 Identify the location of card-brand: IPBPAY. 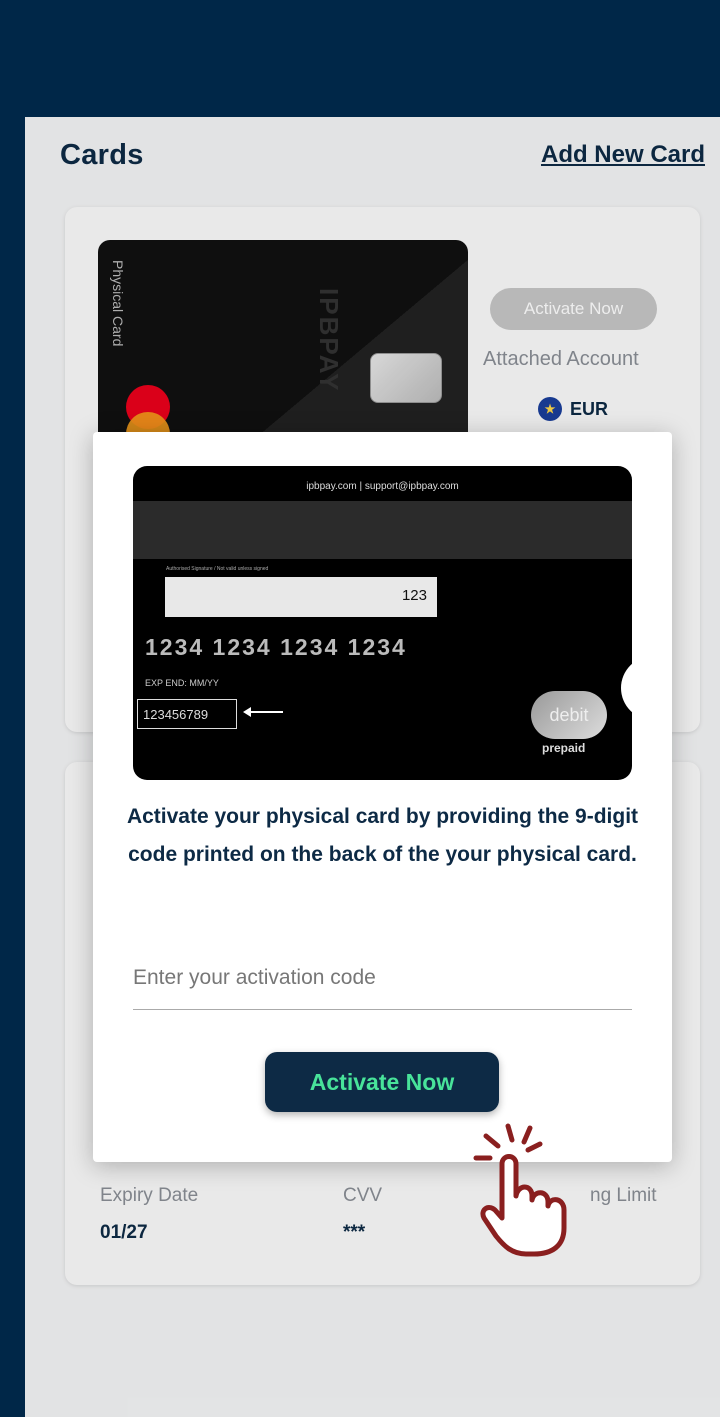
(329, 340).